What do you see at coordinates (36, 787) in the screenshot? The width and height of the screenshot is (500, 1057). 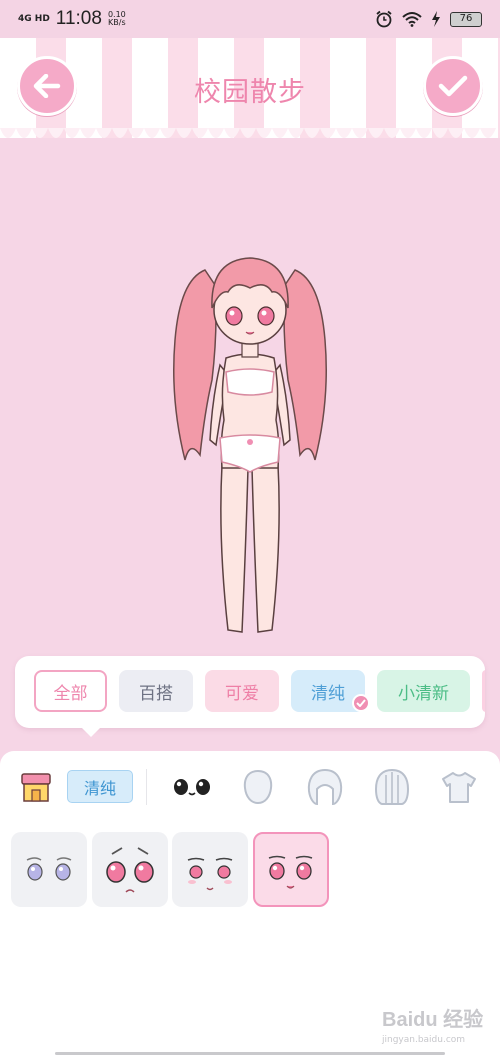 I see `shop-icon` at bounding box center [36, 787].